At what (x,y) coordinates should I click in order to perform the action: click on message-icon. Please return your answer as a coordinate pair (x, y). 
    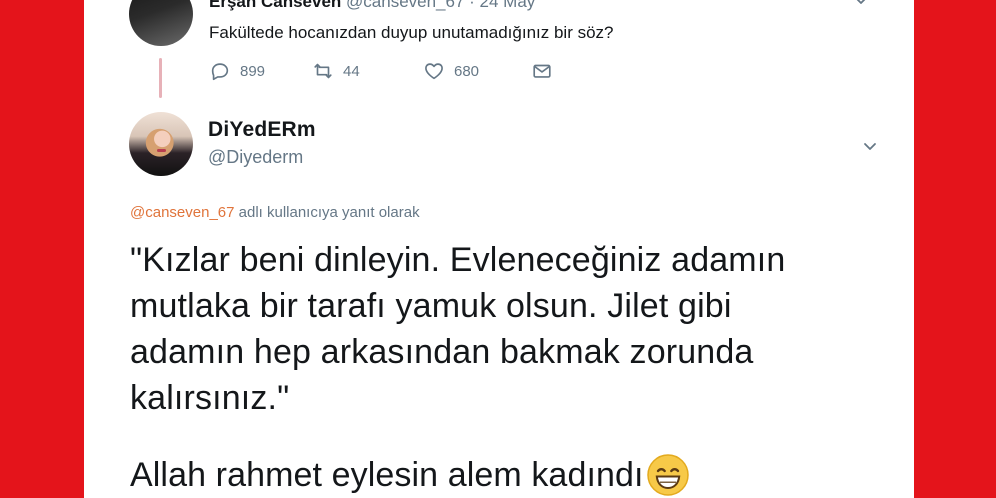
    Looking at the image, I should click on (542, 71).